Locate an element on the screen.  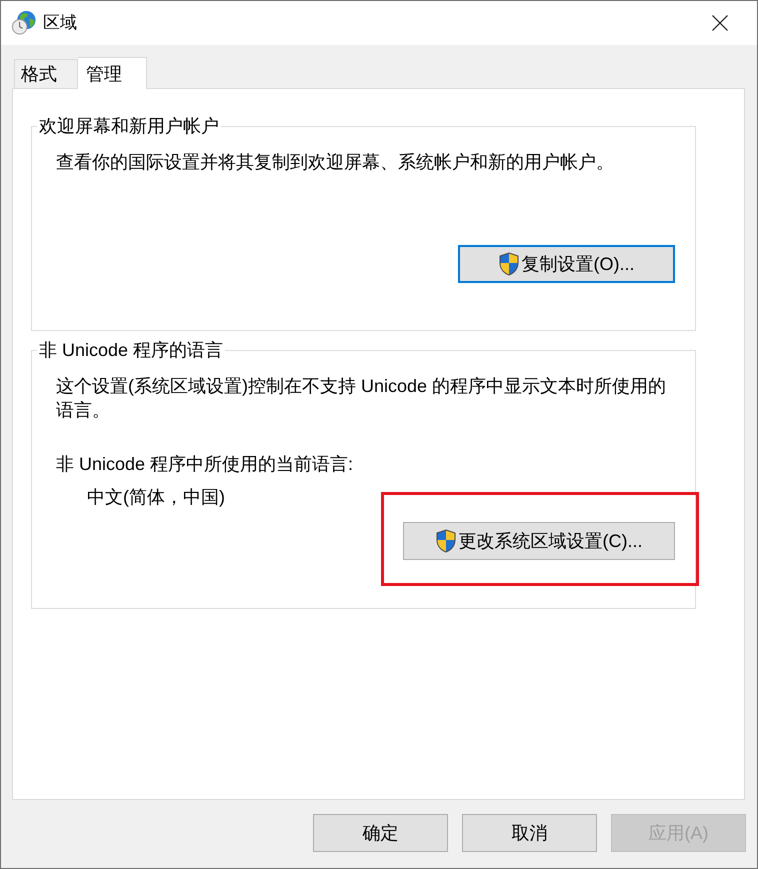
description-text: 这个设置(系统区域设置)控制在不支持 Unicode 的程序中显示文本时所使用的语言。 is located at coordinates (362, 398).